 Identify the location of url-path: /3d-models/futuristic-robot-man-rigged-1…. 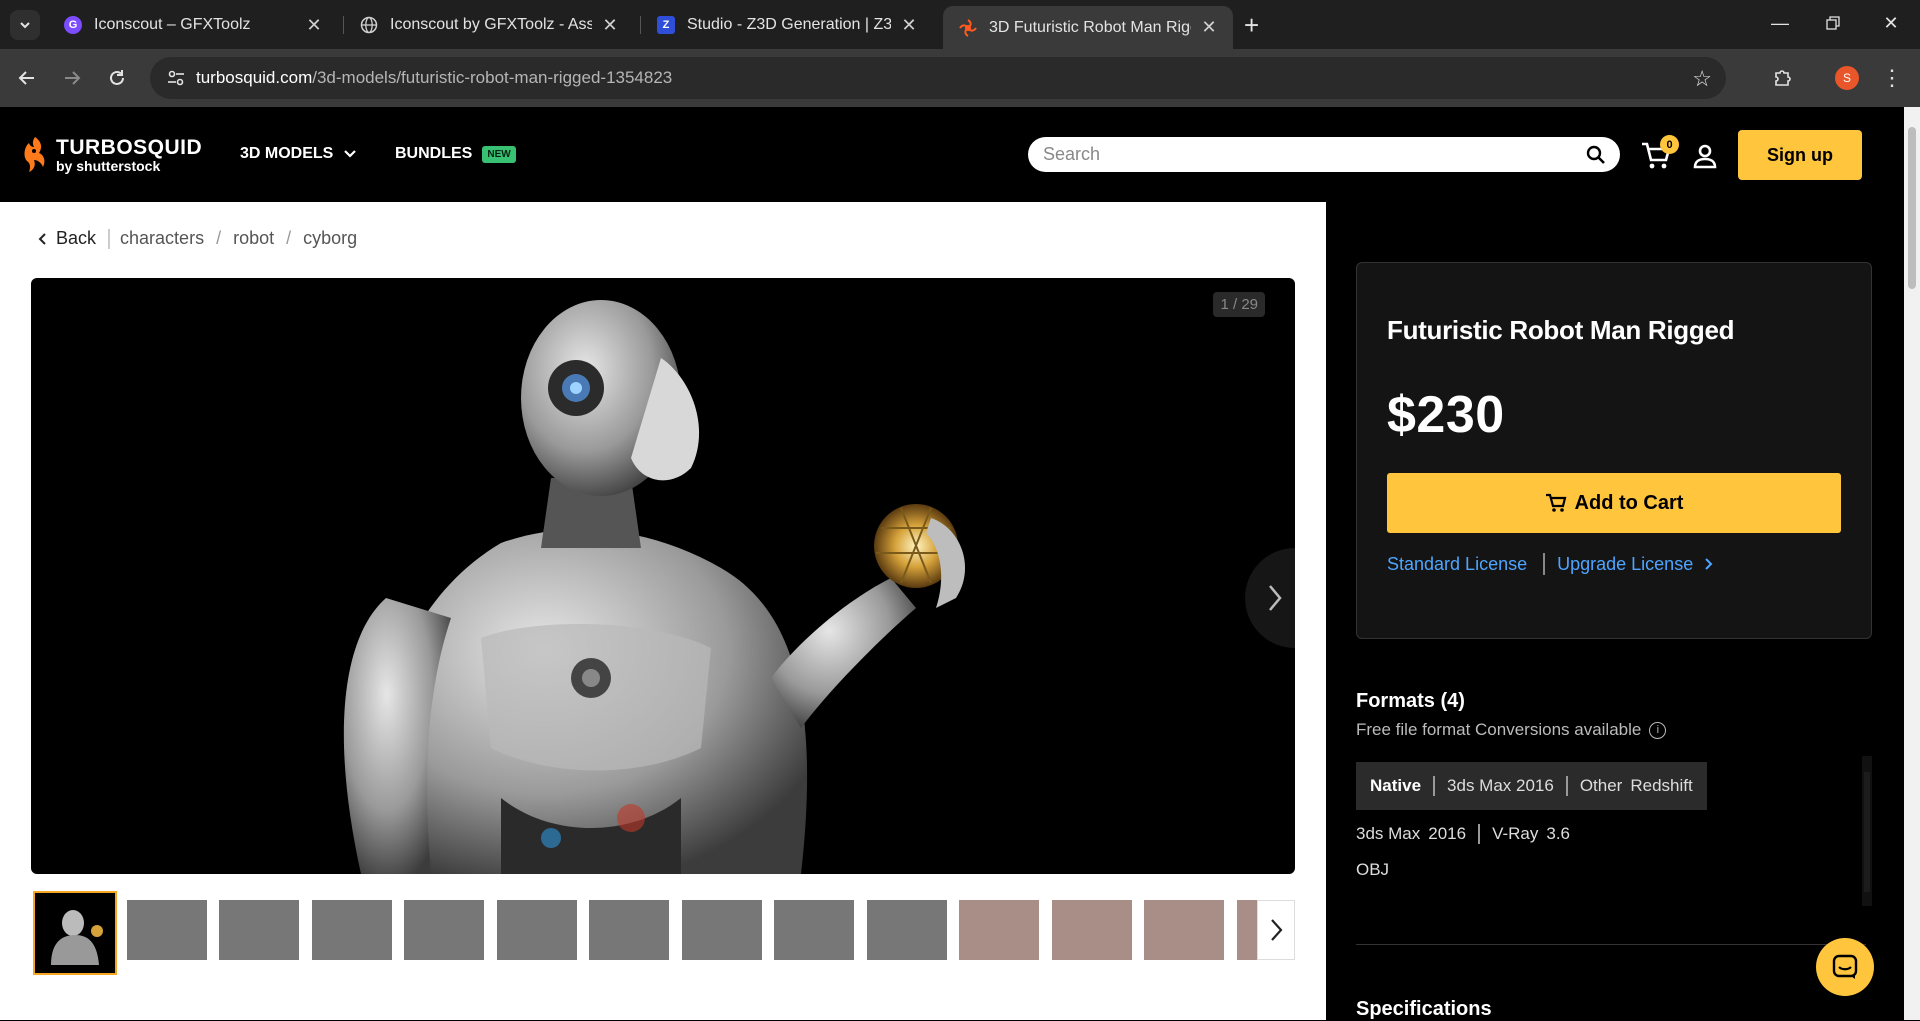
(492, 77).